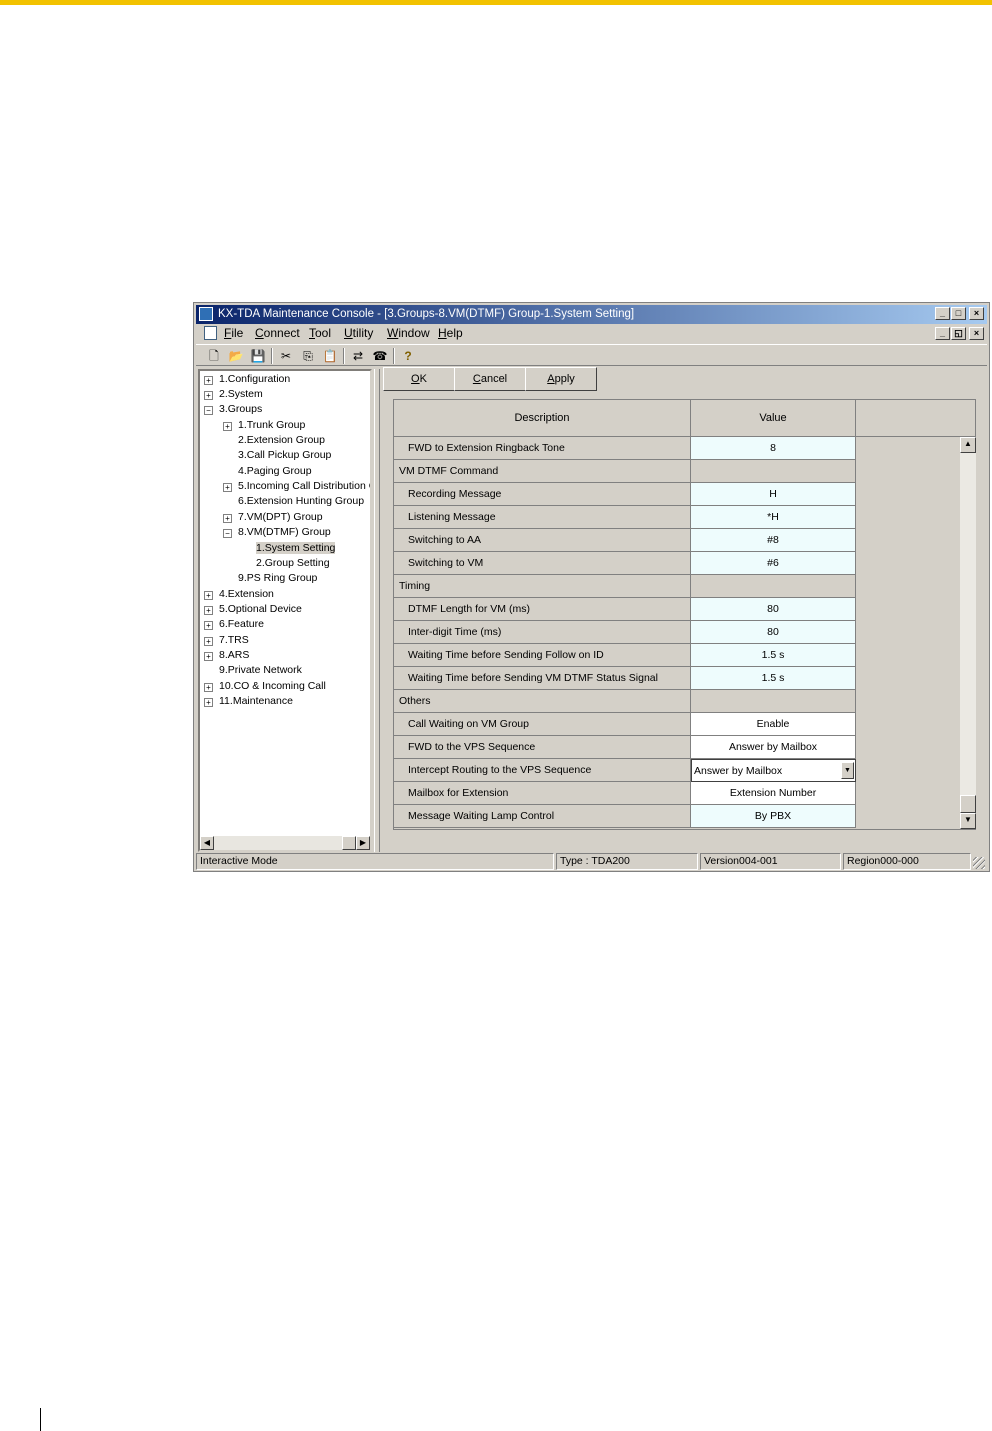 This screenshot has width=992, height=1431. What do you see at coordinates (273, 517) in the screenshot?
I see `tree-item-vm-dpt-group: +7.VM(DPT) Group` at bounding box center [273, 517].